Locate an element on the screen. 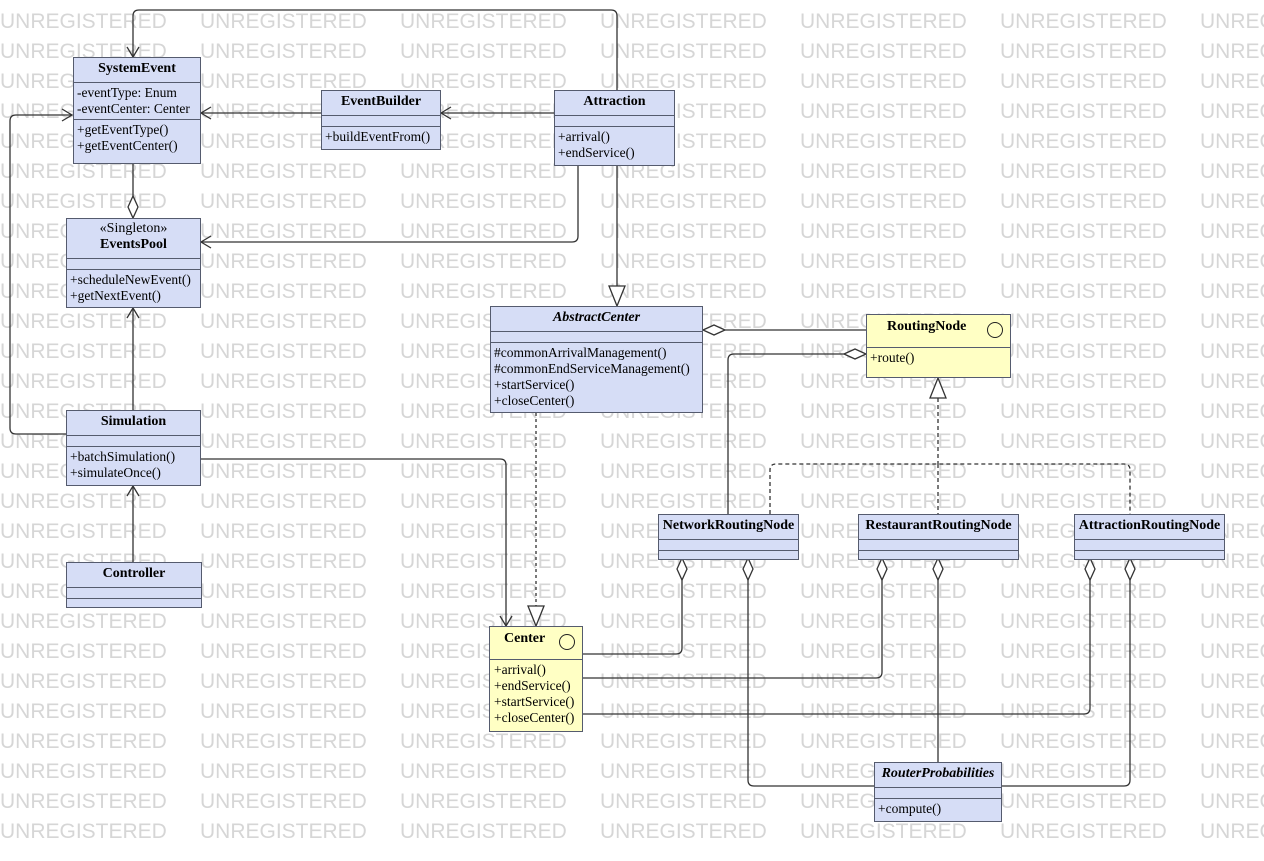  class-name: Simulation is located at coordinates (133, 423).